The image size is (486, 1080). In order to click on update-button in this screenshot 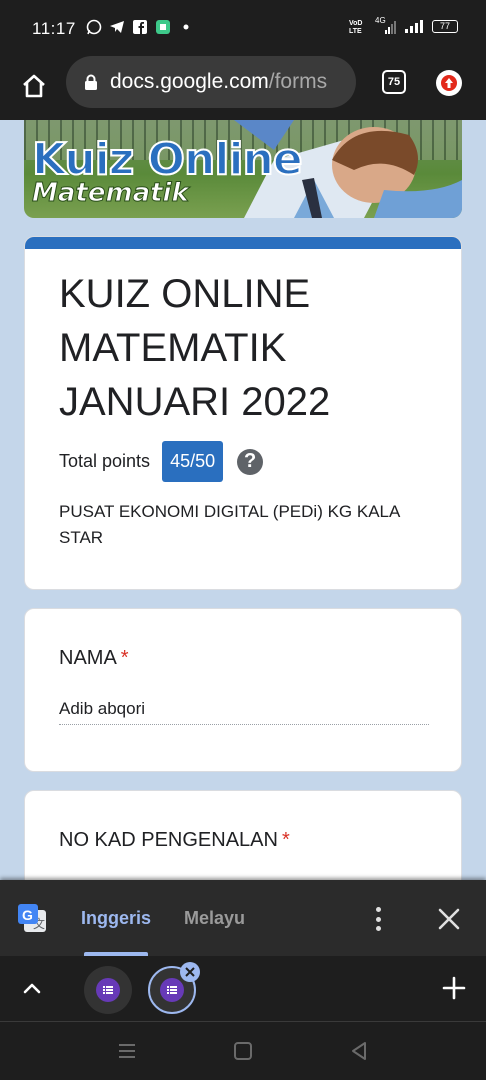, I will do `click(449, 83)`.